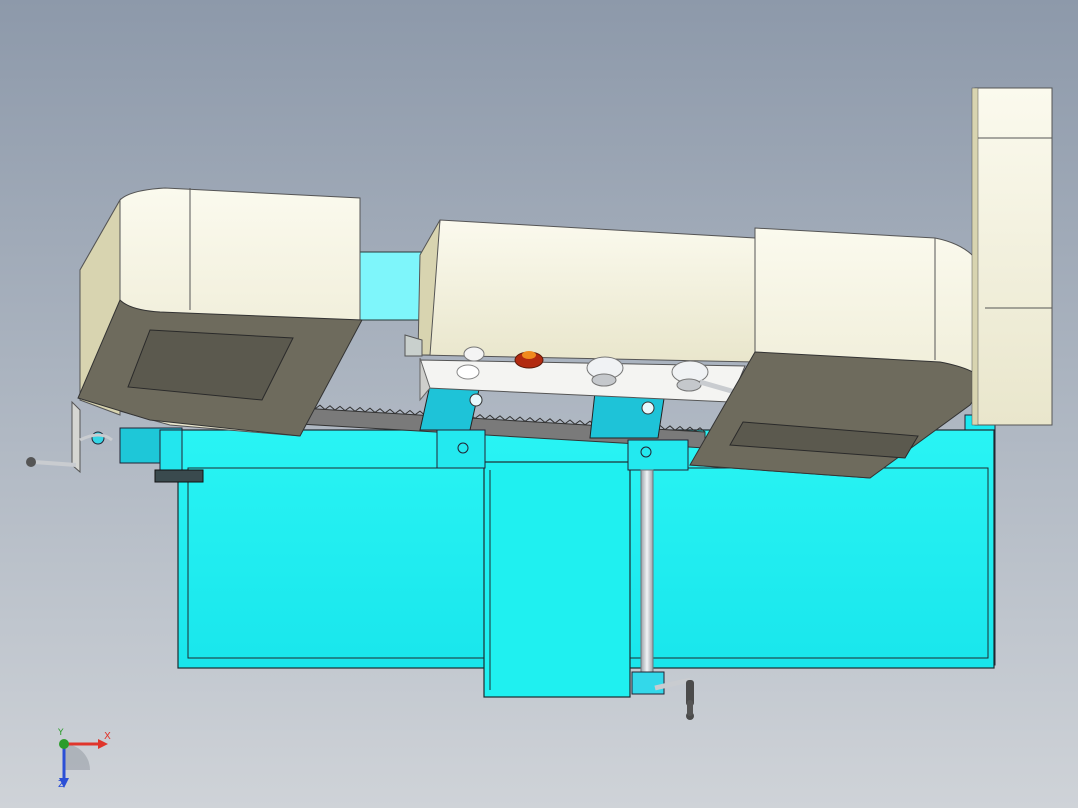 The width and height of the screenshot is (1078, 808). What do you see at coordinates (80, 761) in the screenshot?
I see `axis-triad: X Y Z` at bounding box center [80, 761].